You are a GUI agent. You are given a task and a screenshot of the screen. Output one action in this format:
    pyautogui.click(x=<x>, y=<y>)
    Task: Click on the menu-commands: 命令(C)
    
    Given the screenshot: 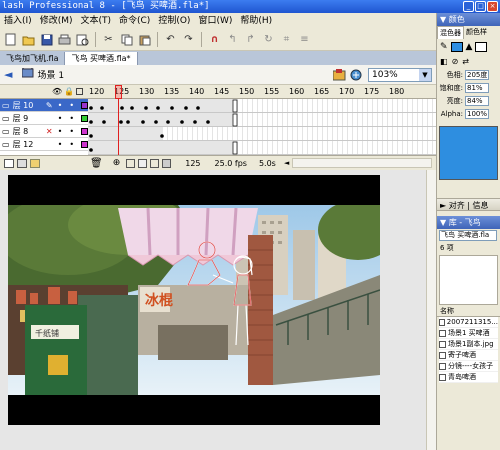 What is the action you would take?
    pyautogui.click(x=134, y=21)
    